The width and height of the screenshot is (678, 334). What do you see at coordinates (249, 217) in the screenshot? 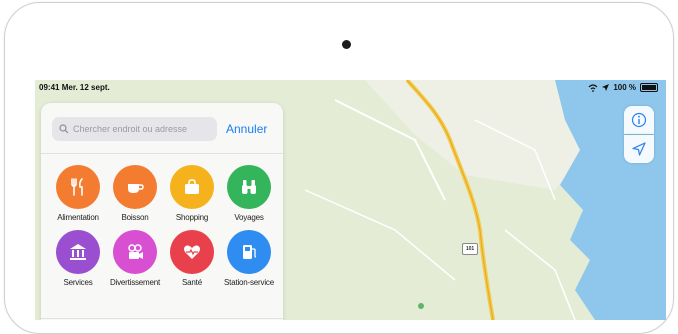
I see `category-label: Voyages` at bounding box center [249, 217].